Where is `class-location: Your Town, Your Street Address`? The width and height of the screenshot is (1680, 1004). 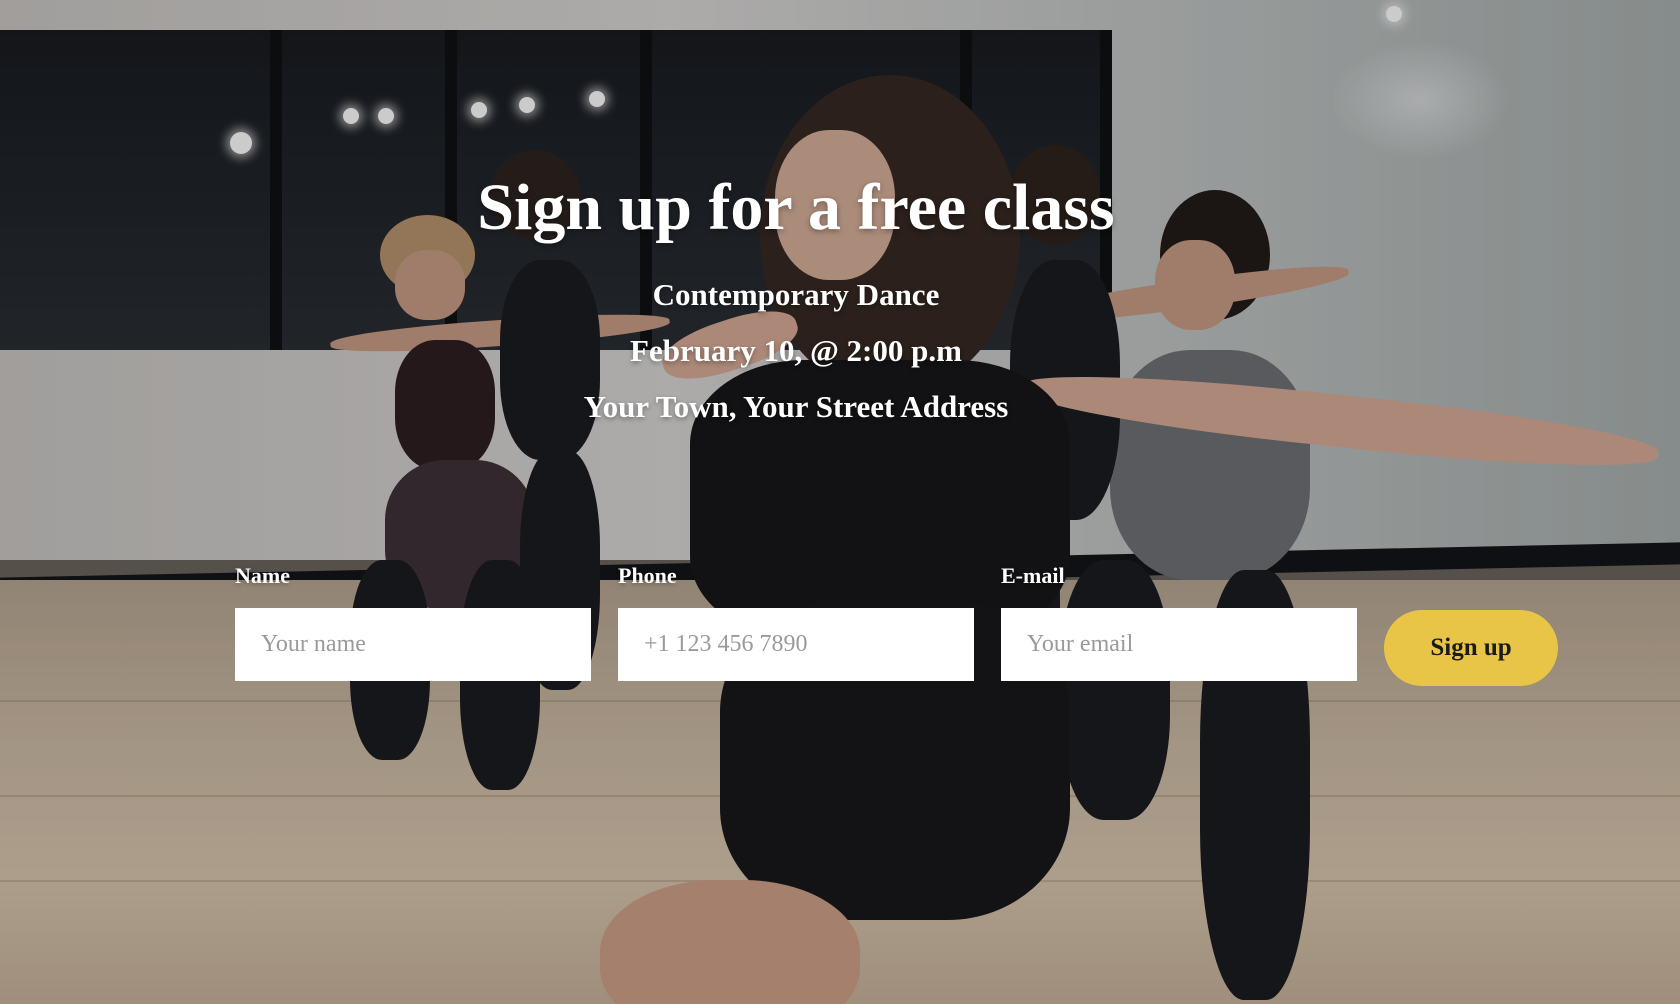
class-location: Your Town, Your Street Address is located at coordinates (796, 406).